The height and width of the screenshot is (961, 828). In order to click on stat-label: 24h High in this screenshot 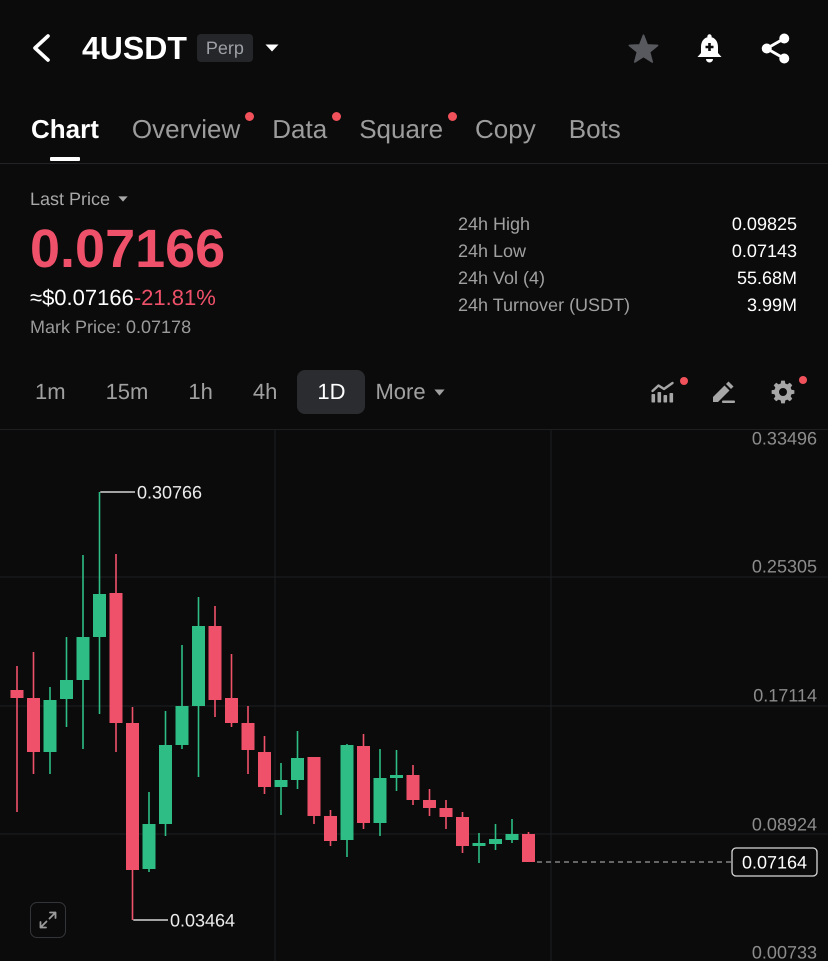, I will do `click(495, 224)`.